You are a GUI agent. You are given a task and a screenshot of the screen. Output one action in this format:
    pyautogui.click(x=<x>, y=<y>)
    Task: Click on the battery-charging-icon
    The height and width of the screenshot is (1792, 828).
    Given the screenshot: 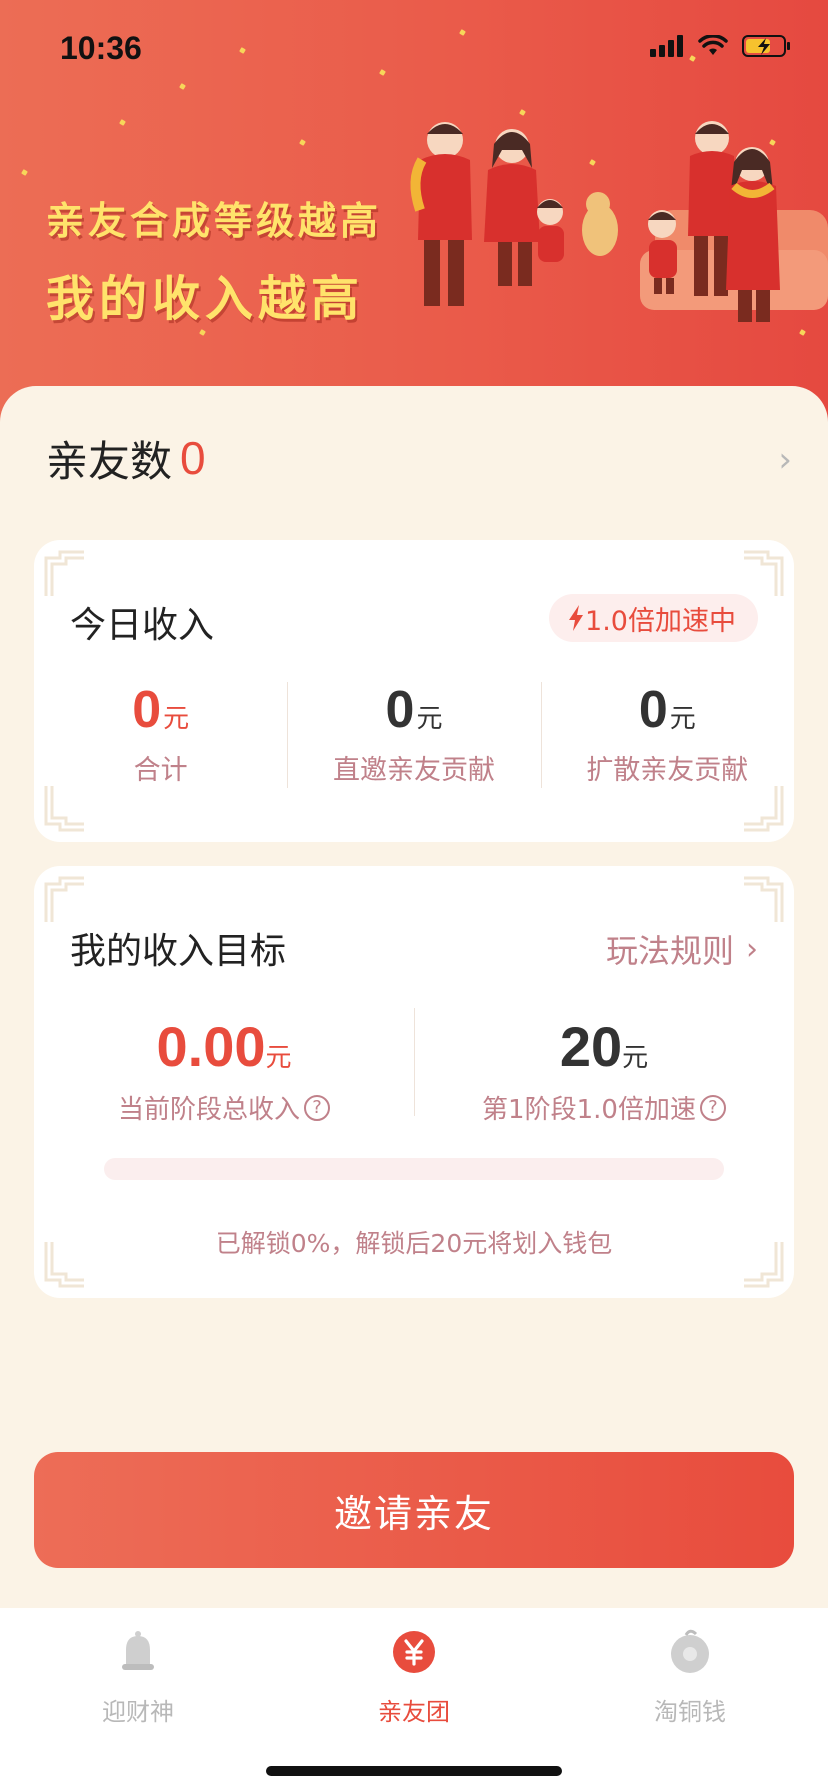 What is the action you would take?
    pyautogui.click(x=766, y=46)
    